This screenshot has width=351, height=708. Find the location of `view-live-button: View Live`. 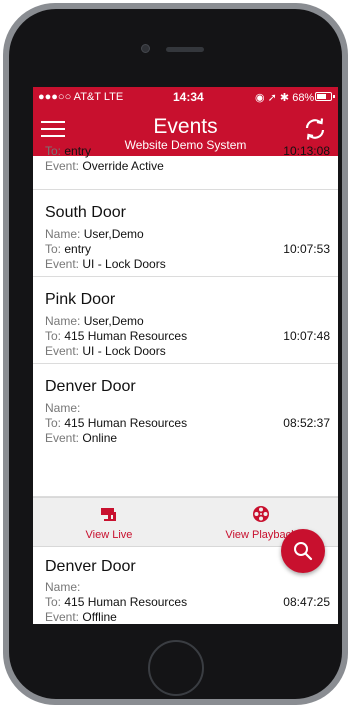

view-live-button: View Live is located at coordinates (109, 523).